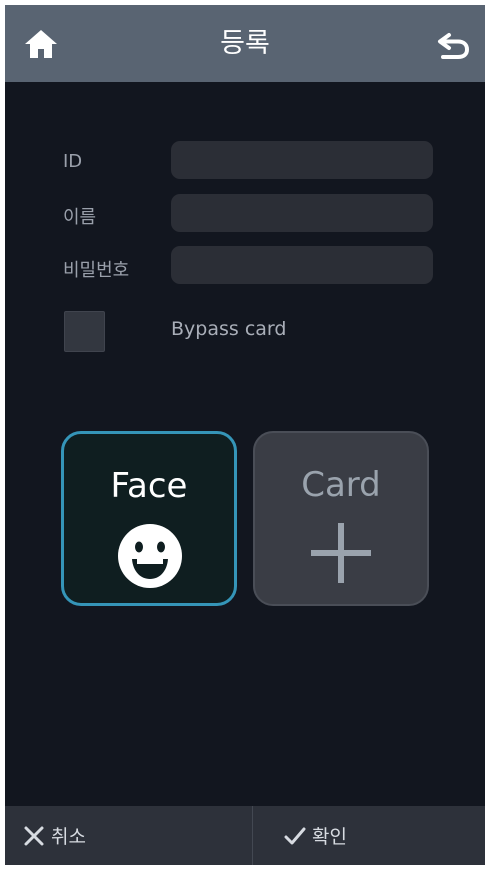 The width and height of the screenshot is (490, 870). I want to click on face-tile-label: Face, so click(149, 486).